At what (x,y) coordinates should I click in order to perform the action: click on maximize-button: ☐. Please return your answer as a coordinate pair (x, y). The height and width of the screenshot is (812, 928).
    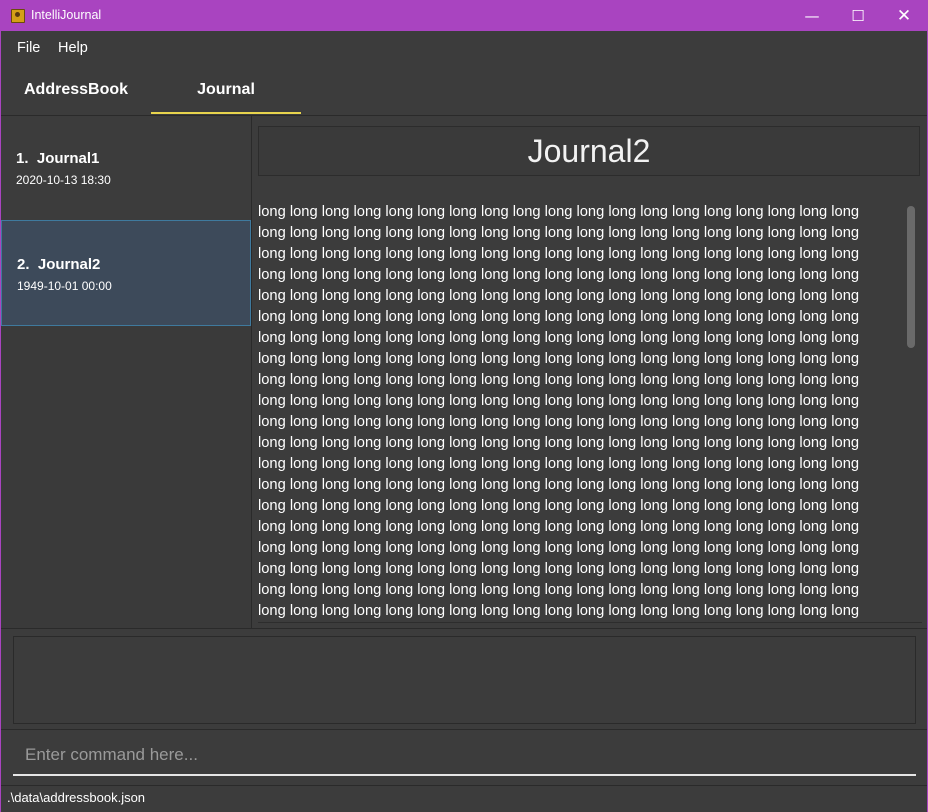
    Looking at the image, I should click on (858, 16).